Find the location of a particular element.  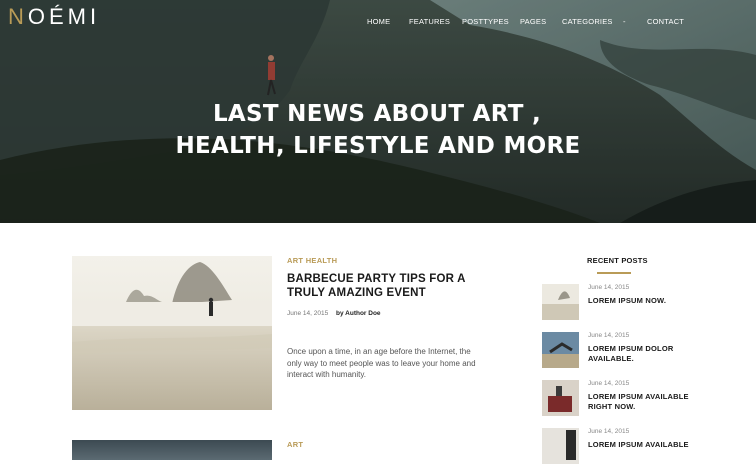

recent-post-title: LOREM IPSUM AVAILABLE is located at coordinates (648, 445).